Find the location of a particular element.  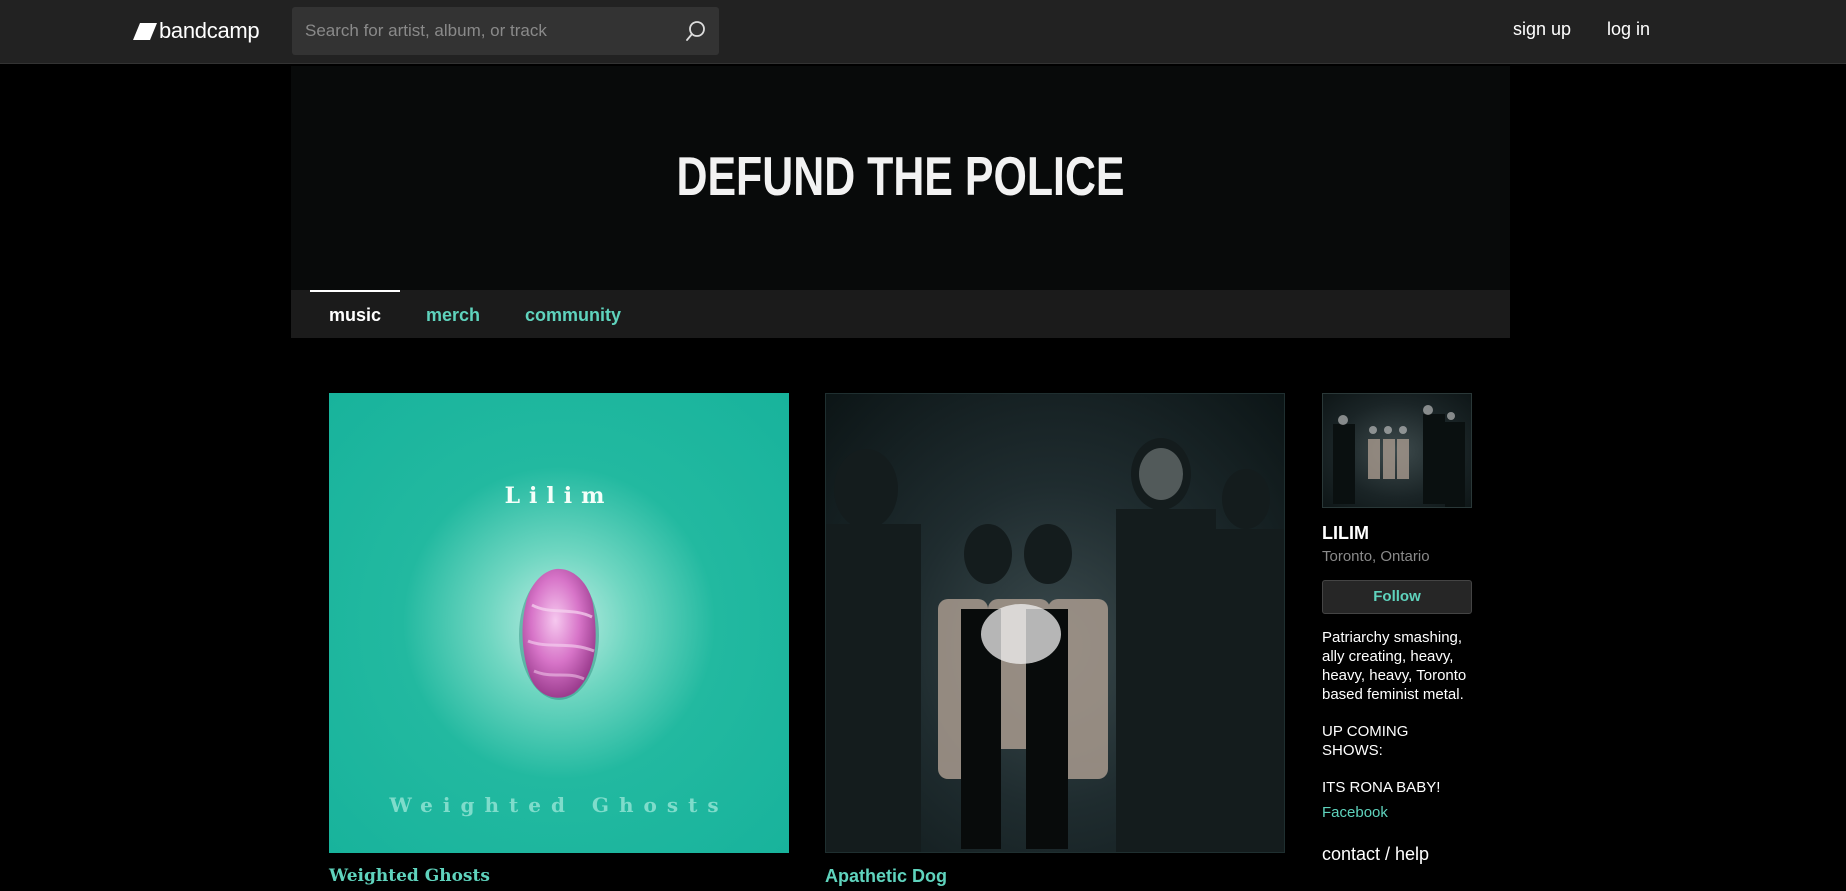

bandcamp-logo: bandcamp is located at coordinates (196, 31).